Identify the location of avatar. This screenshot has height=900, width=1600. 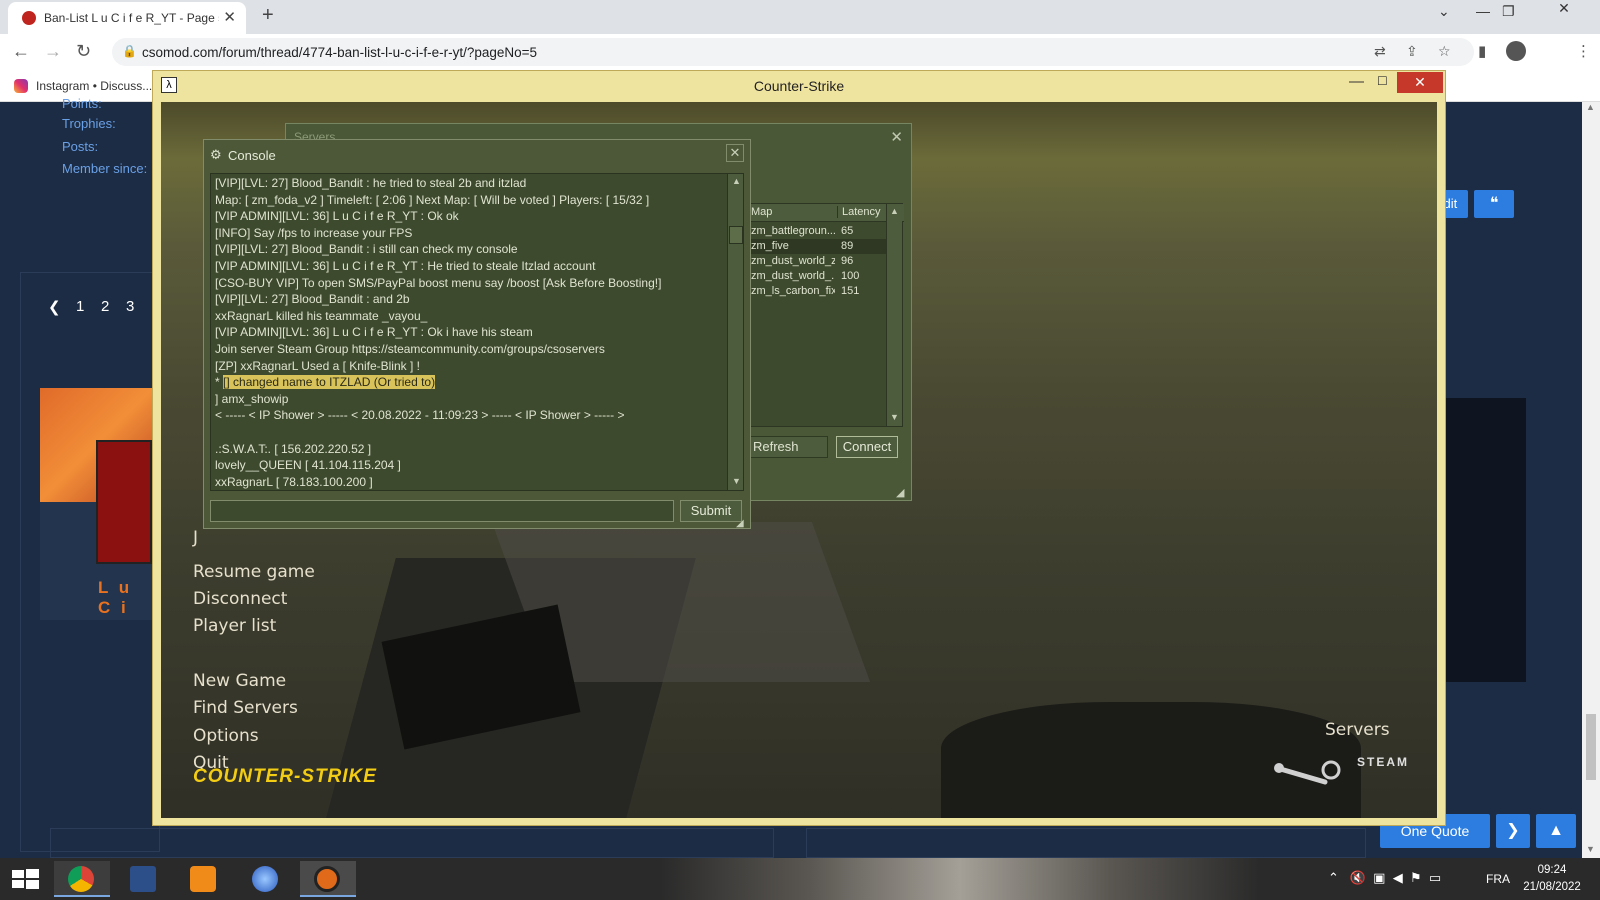
(124, 502).